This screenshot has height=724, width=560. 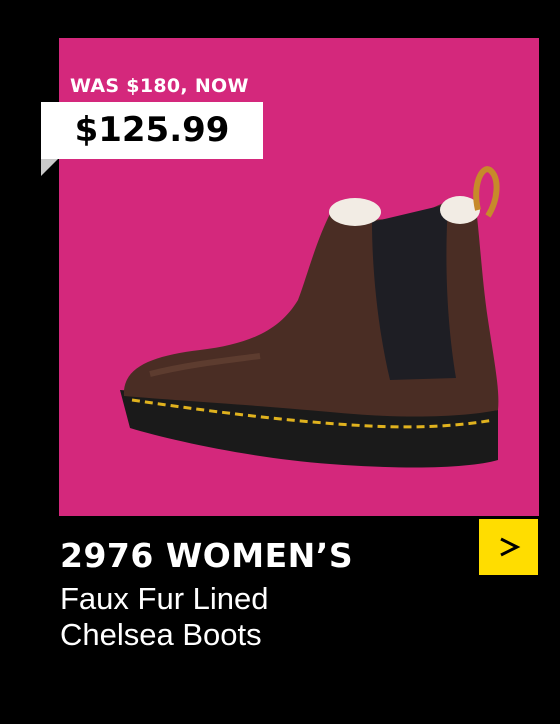 I want to click on price-tag-fold, so click(x=49, y=167).